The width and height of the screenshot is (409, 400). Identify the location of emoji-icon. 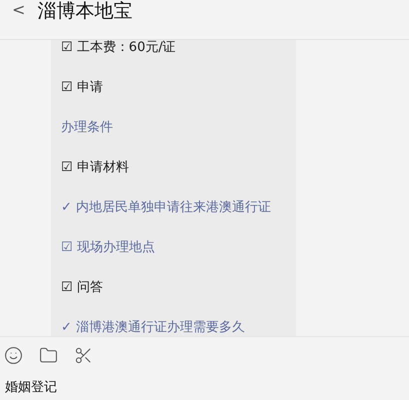
(13, 355).